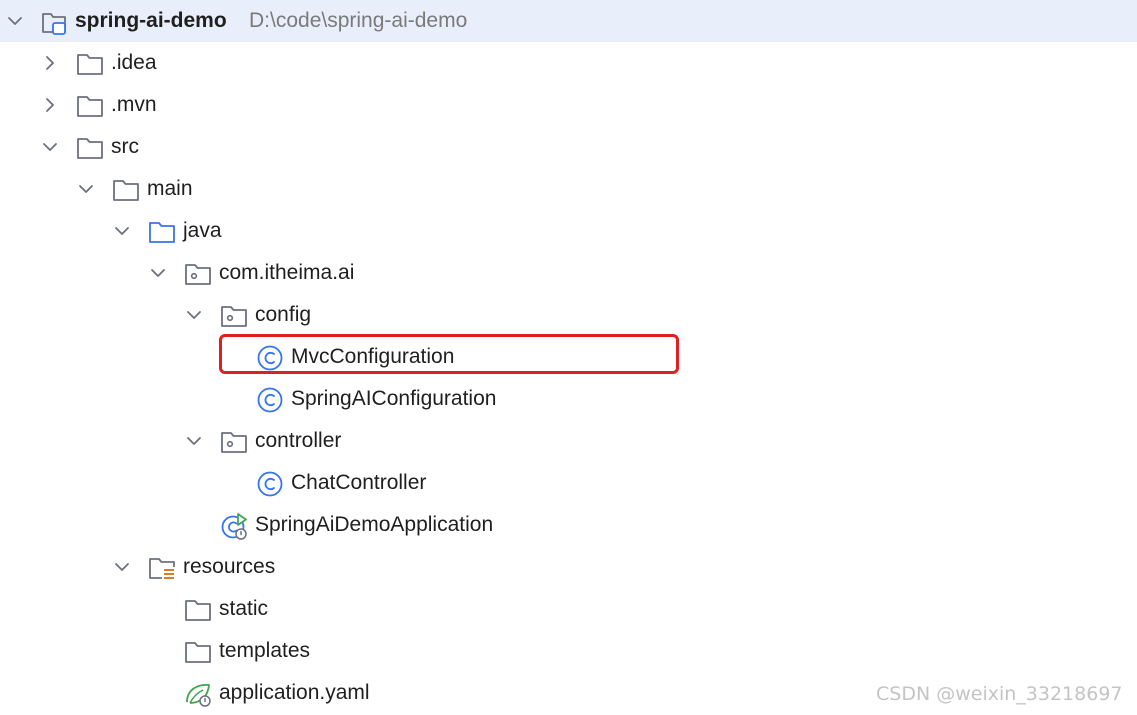 The height and width of the screenshot is (715, 1137). Describe the element at coordinates (202, 230) in the screenshot. I see `tree-item-label: java` at that location.